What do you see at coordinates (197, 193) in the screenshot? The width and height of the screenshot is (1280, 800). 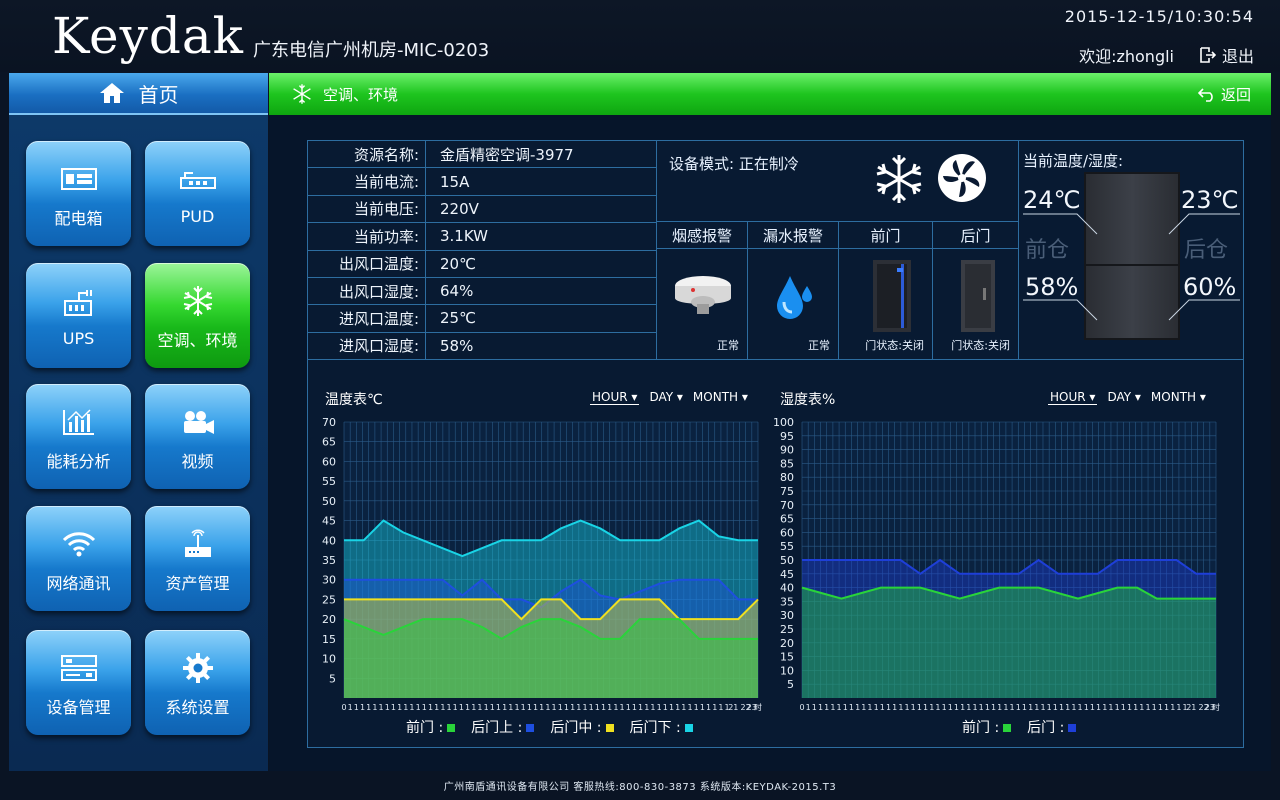 I see `tile-pud: PUD` at bounding box center [197, 193].